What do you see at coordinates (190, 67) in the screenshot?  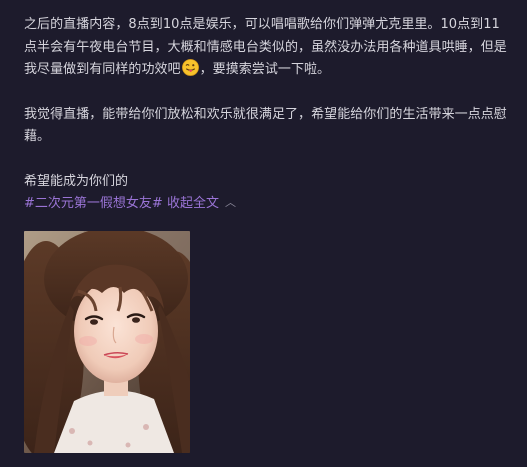 I see `tongue-out-emoji-icon` at bounding box center [190, 67].